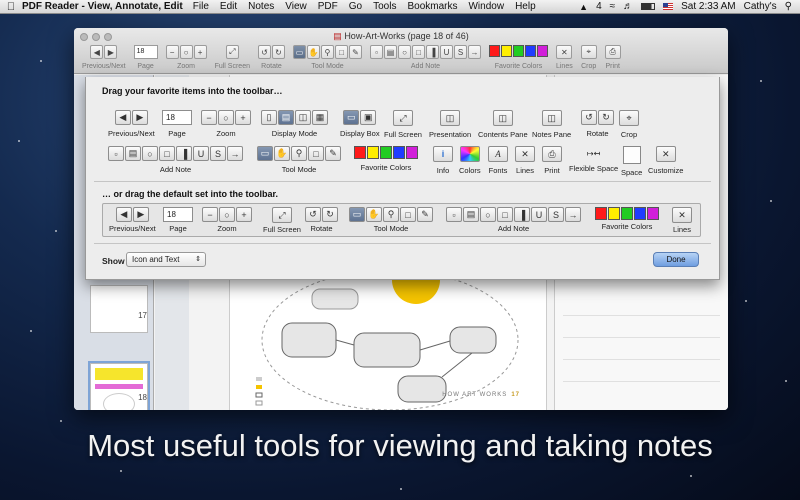 The width and height of the screenshot is (800, 500). What do you see at coordinates (328, 6) in the screenshot?
I see `menu-pdf: PDF` at bounding box center [328, 6].